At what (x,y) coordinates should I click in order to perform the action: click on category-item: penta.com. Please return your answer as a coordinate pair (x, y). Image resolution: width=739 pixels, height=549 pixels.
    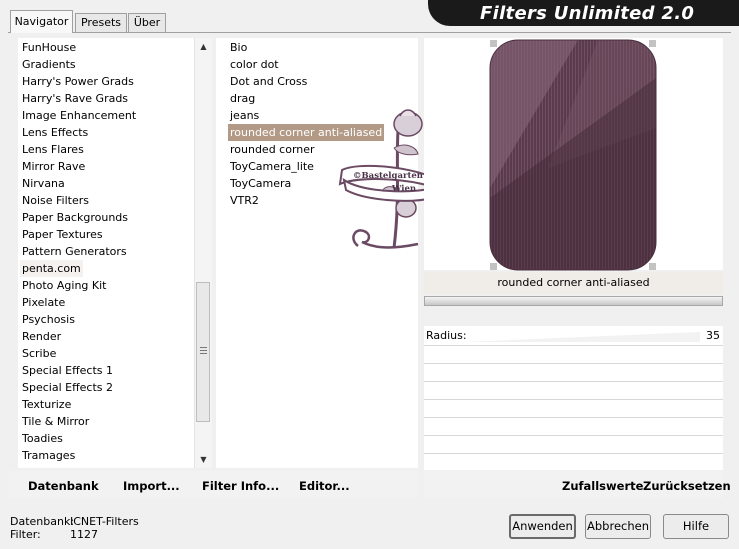
    Looking at the image, I should click on (51, 268).